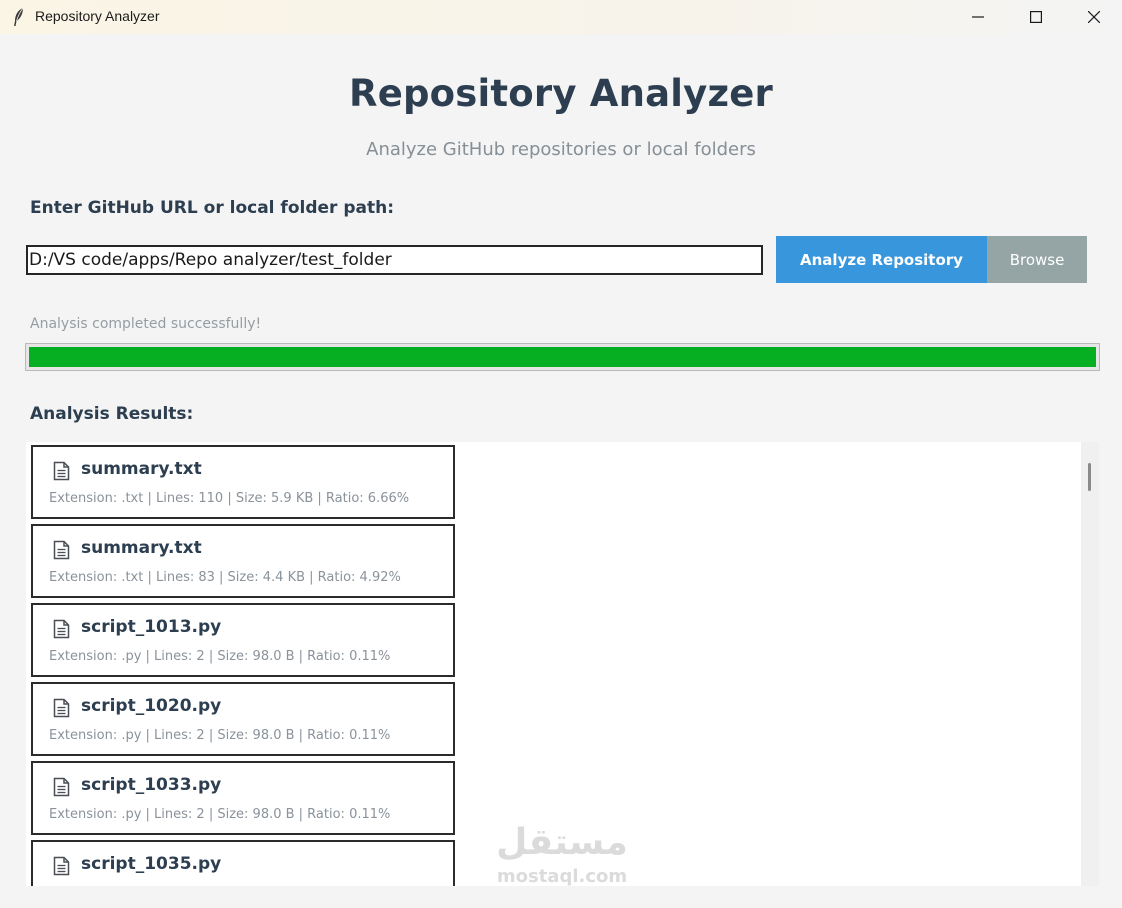 The image size is (1122, 908). I want to click on close-button, so click(1093, 17).